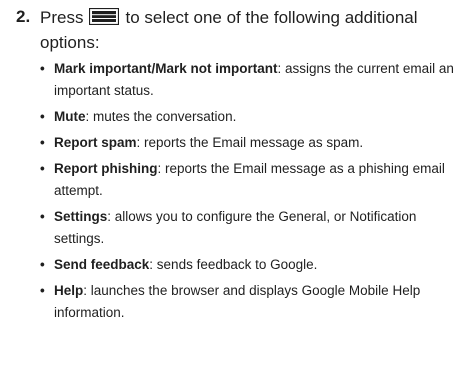 This screenshot has height=392, width=465. Describe the element at coordinates (70, 116) in the screenshot. I see `option-term: Mute` at that location.